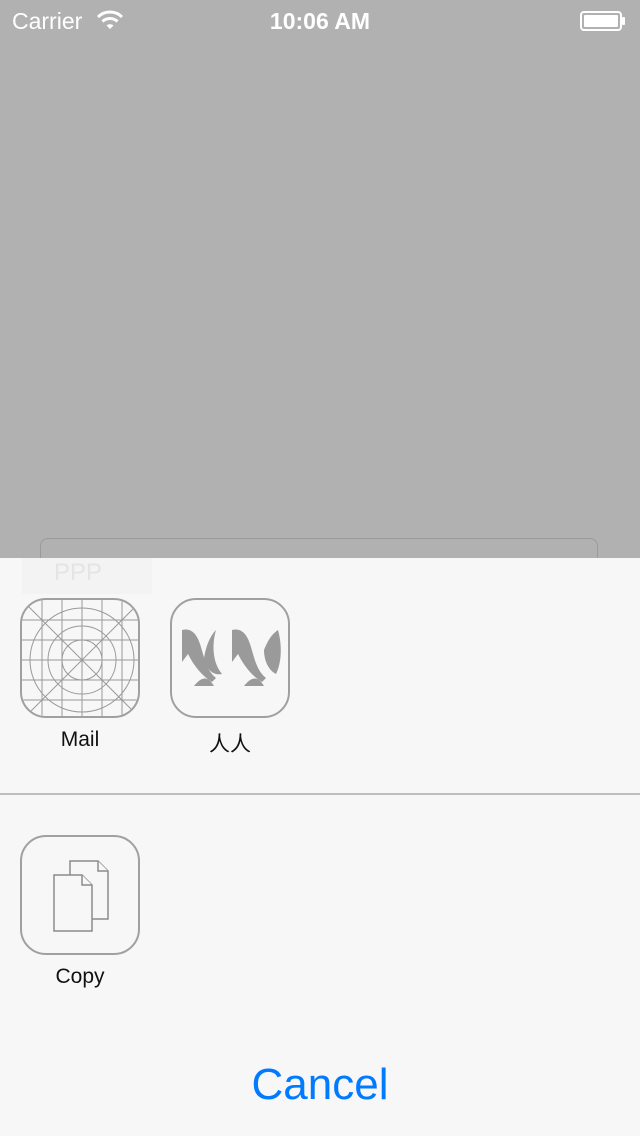  Describe the element at coordinates (80, 658) in the screenshot. I see `mail-placeholder-icon` at that location.